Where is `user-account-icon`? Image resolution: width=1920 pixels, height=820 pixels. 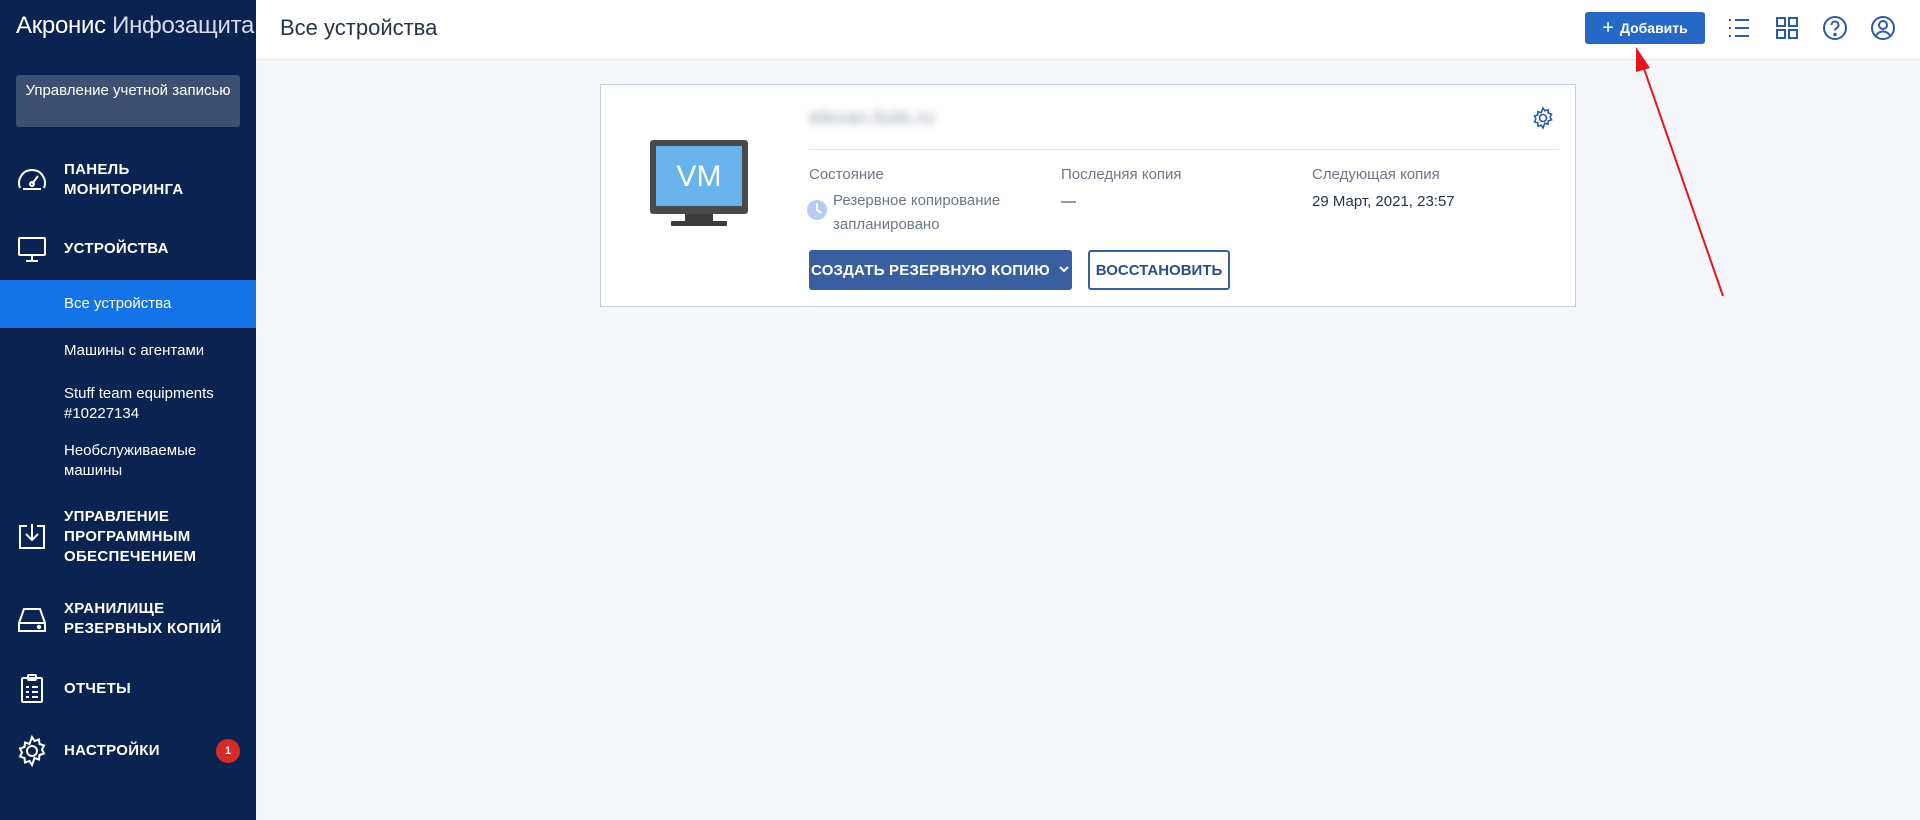 user-account-icon is located at coordinates (1883, 28).